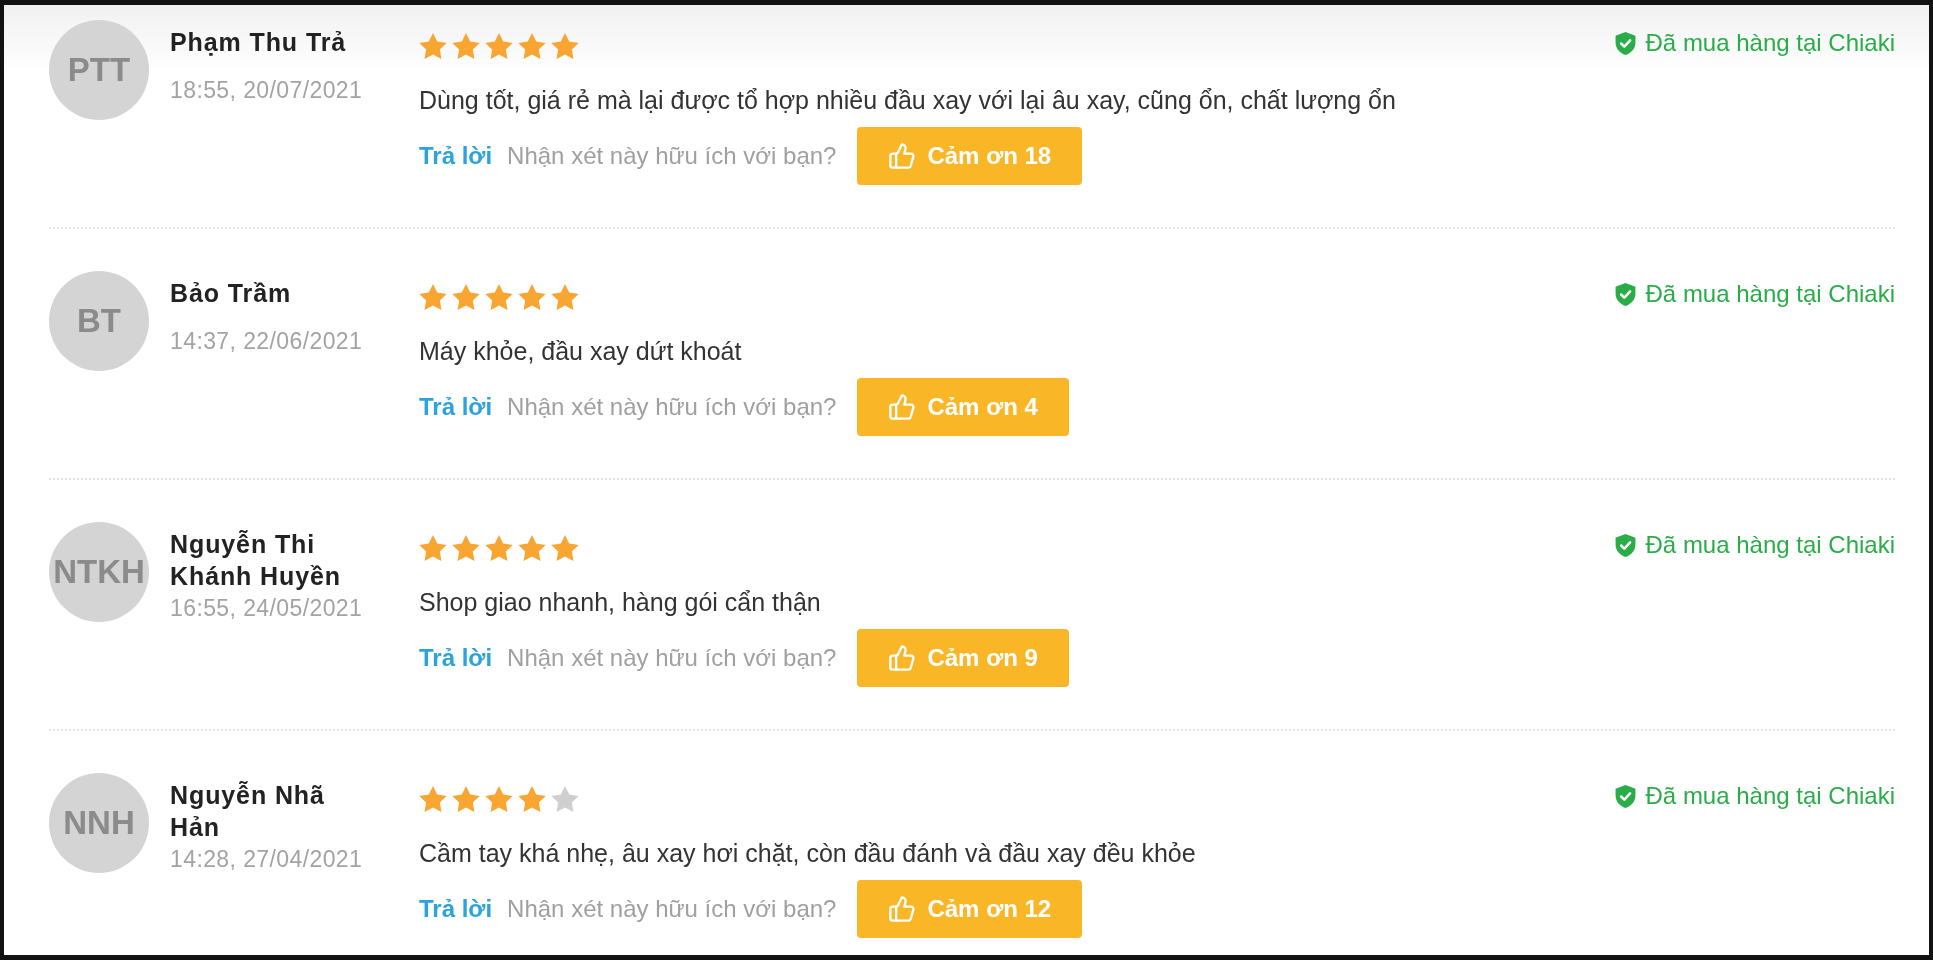 The width and height of the screenshot is (1933, 960). Describe the element at coordinates (258, 42) in the screenshot. I see `reviewer-name: Phạm Thu Trả` at that location.